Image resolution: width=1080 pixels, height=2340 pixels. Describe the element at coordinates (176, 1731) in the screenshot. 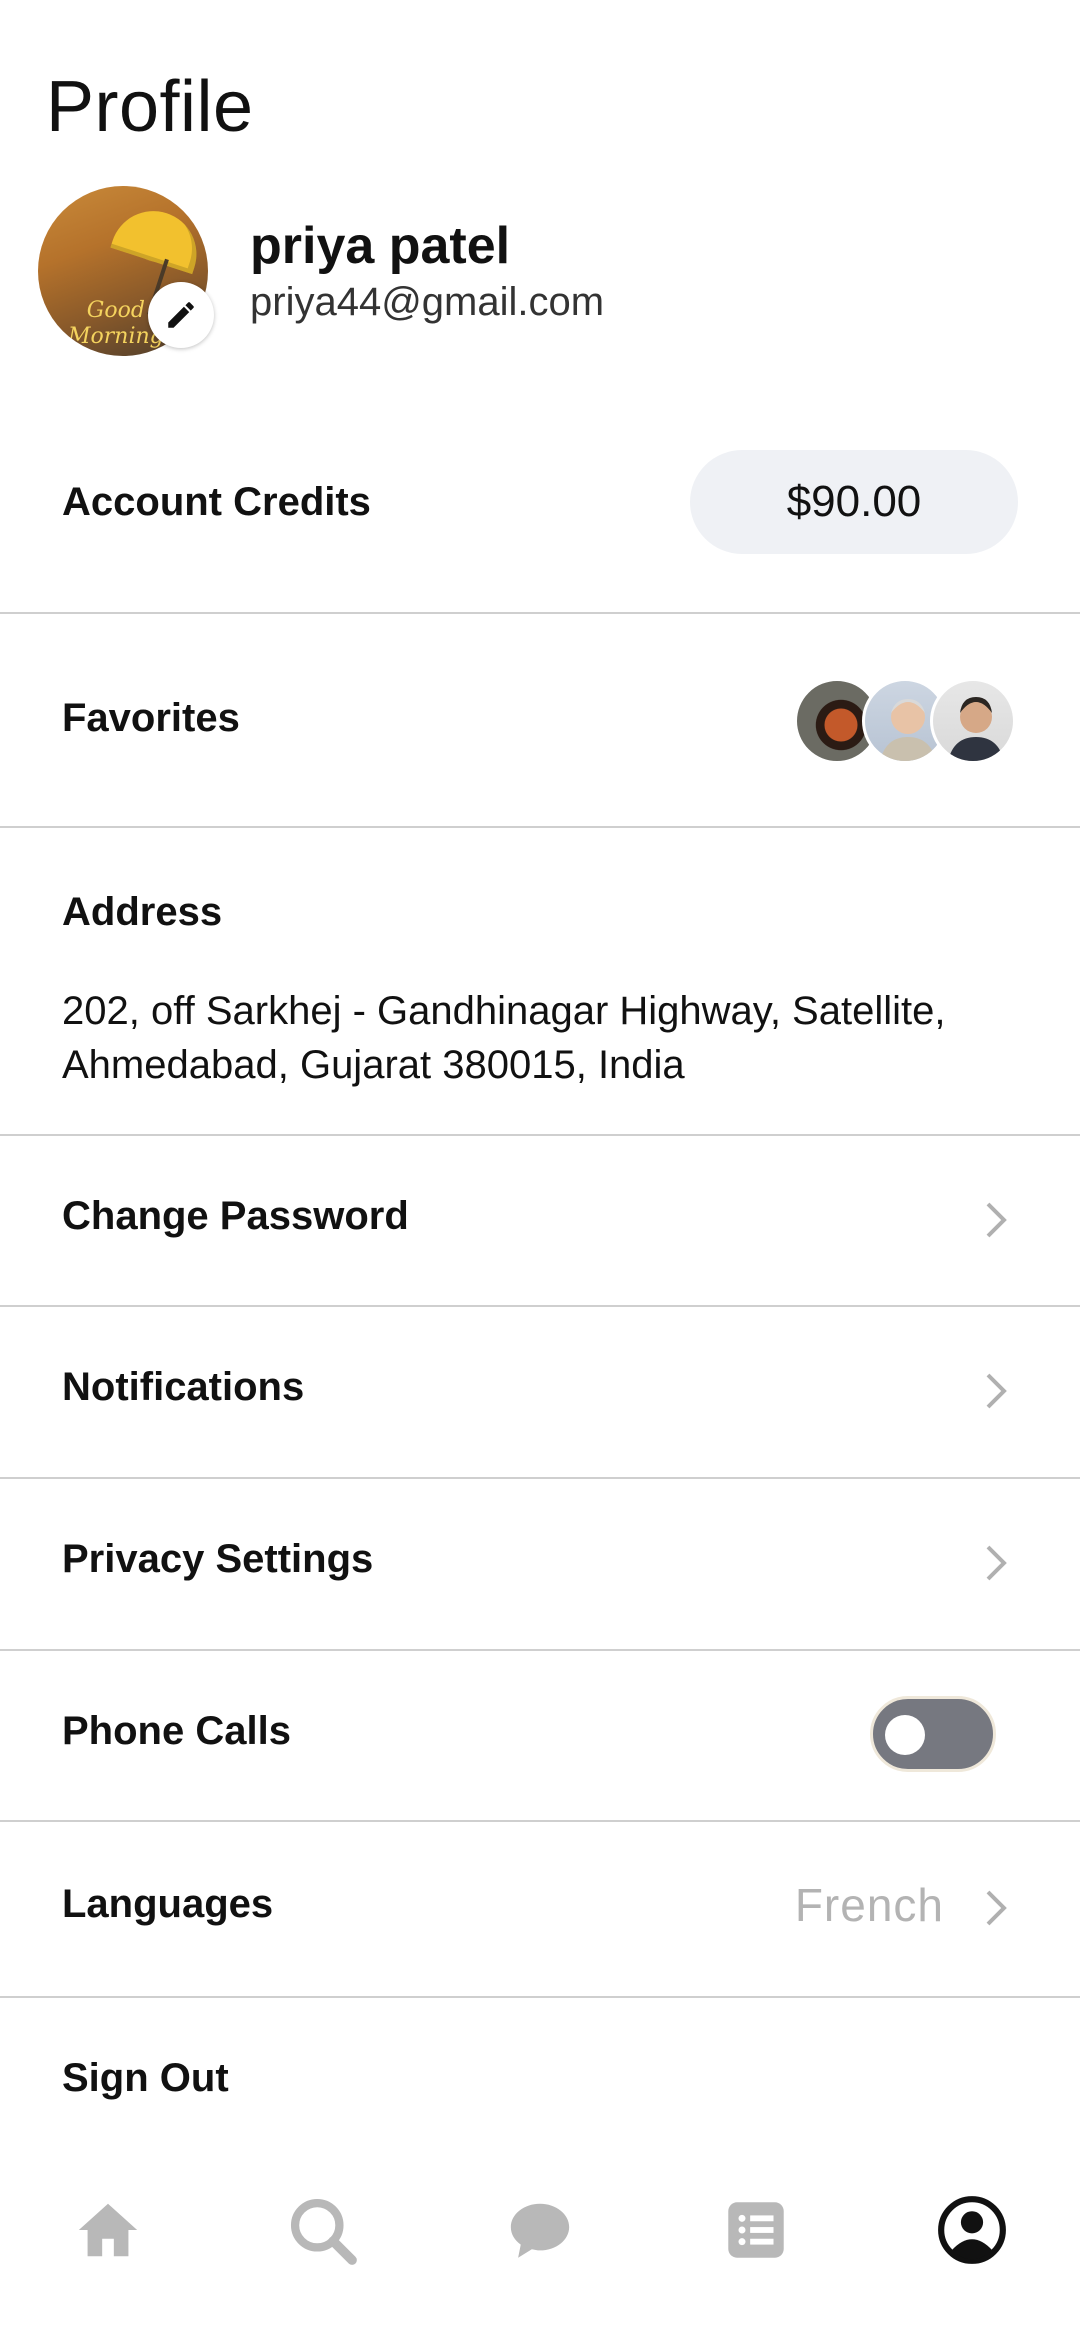

I see `phone-calls-label: Phone Calls` at that location.